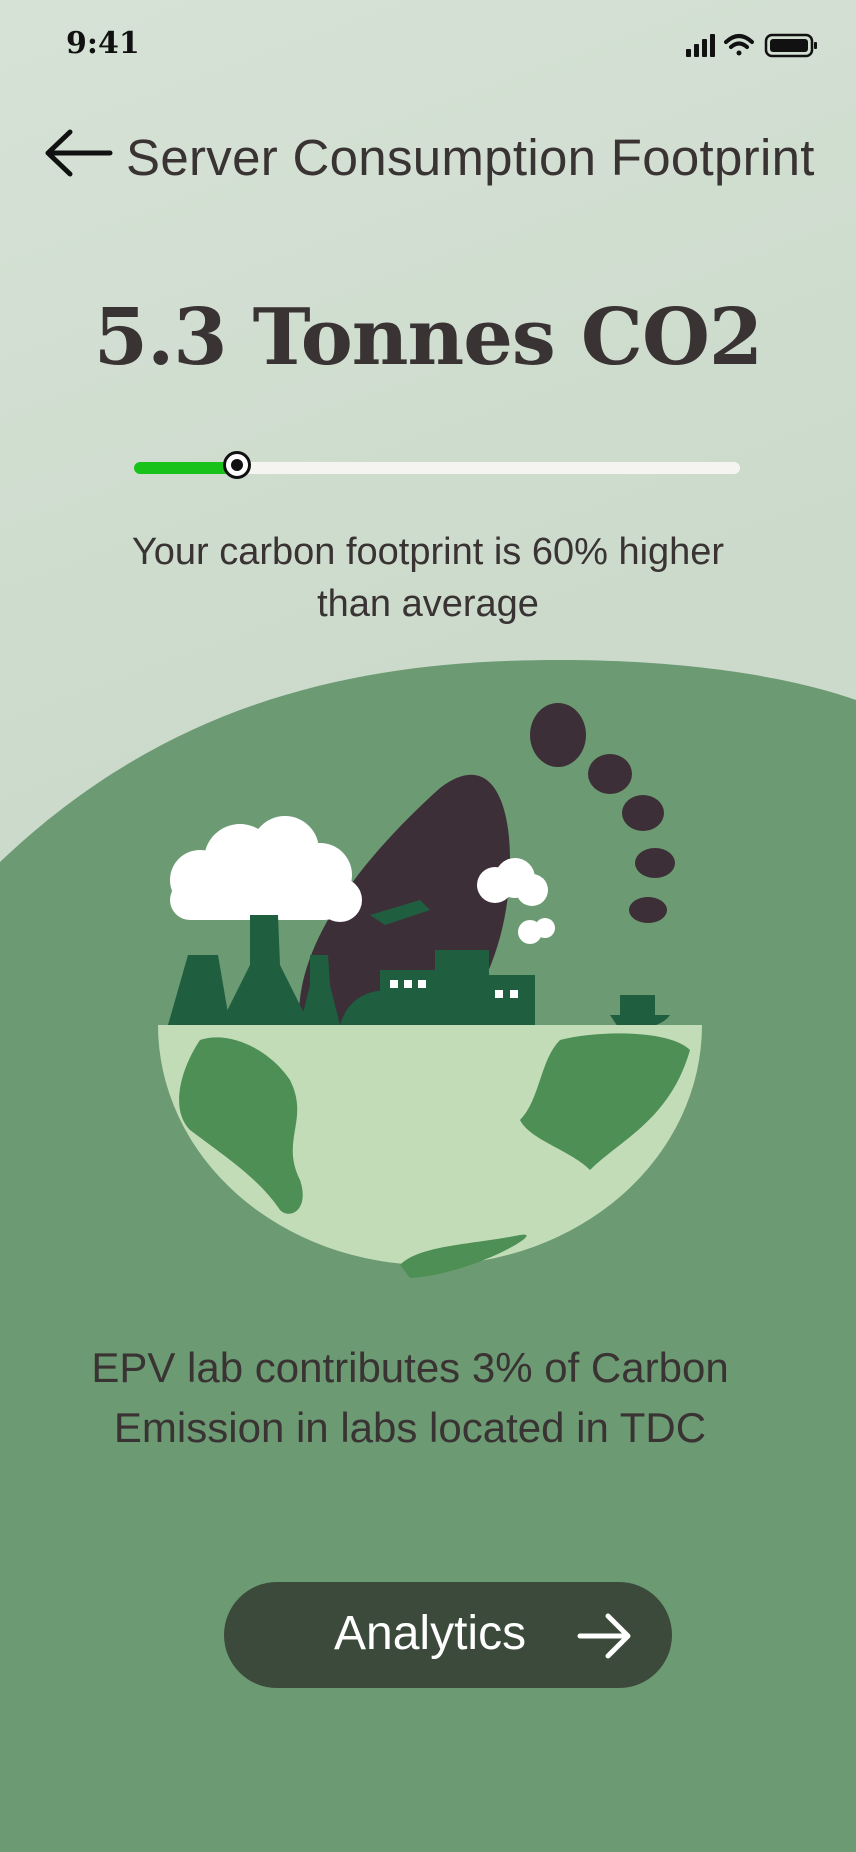 The image size is (856, 1852). I want to click on battery-icon, so click(790, 45).